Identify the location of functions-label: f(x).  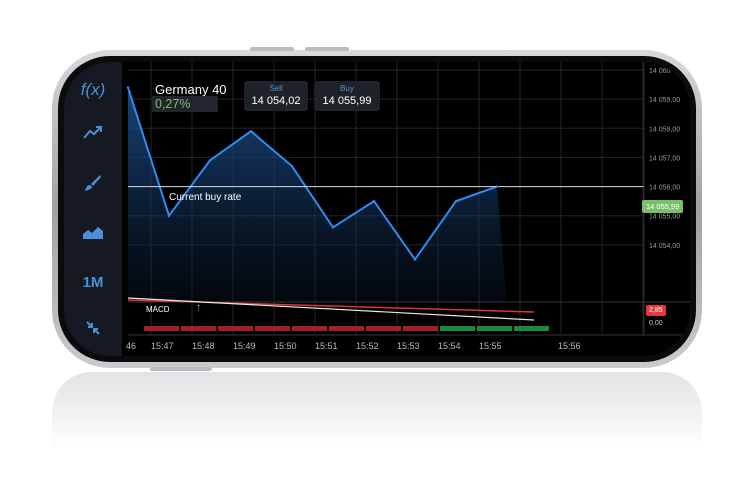
(93, 89).